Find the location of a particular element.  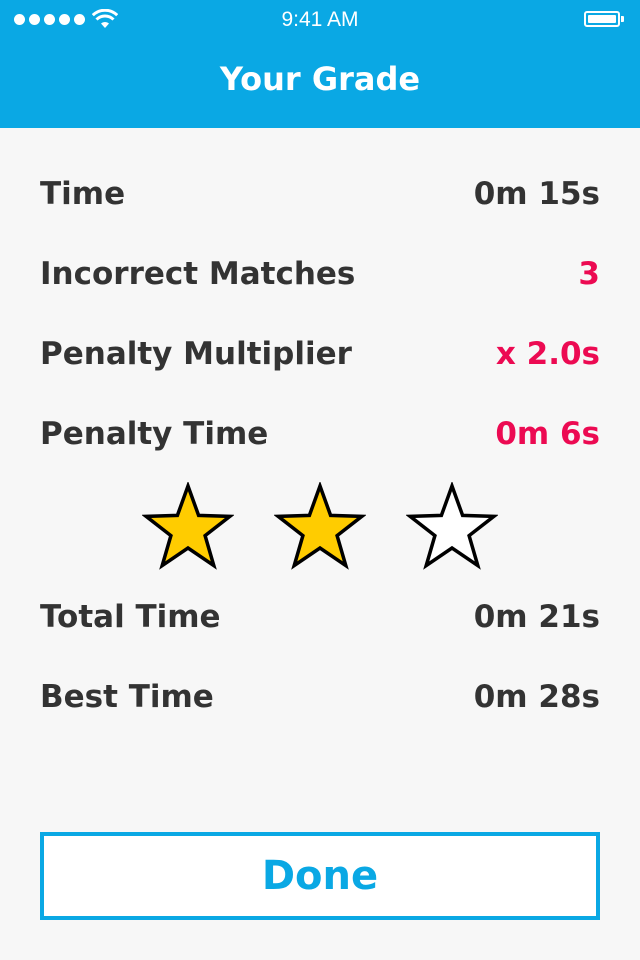

row-value: 0m 21s is located at coordinates (536, 617).